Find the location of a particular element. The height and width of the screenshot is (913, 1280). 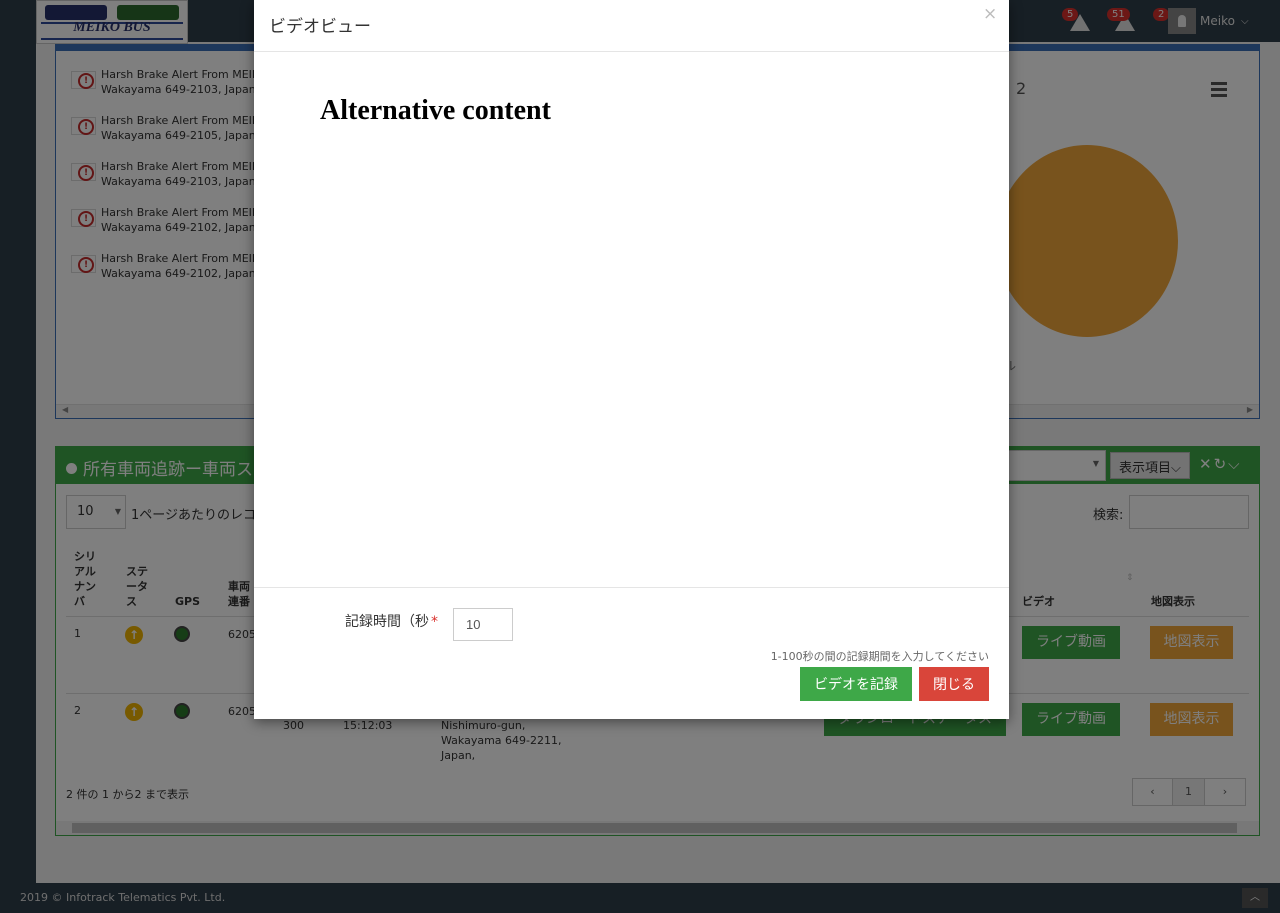

record-time-input is located at coordinates (483, 624).